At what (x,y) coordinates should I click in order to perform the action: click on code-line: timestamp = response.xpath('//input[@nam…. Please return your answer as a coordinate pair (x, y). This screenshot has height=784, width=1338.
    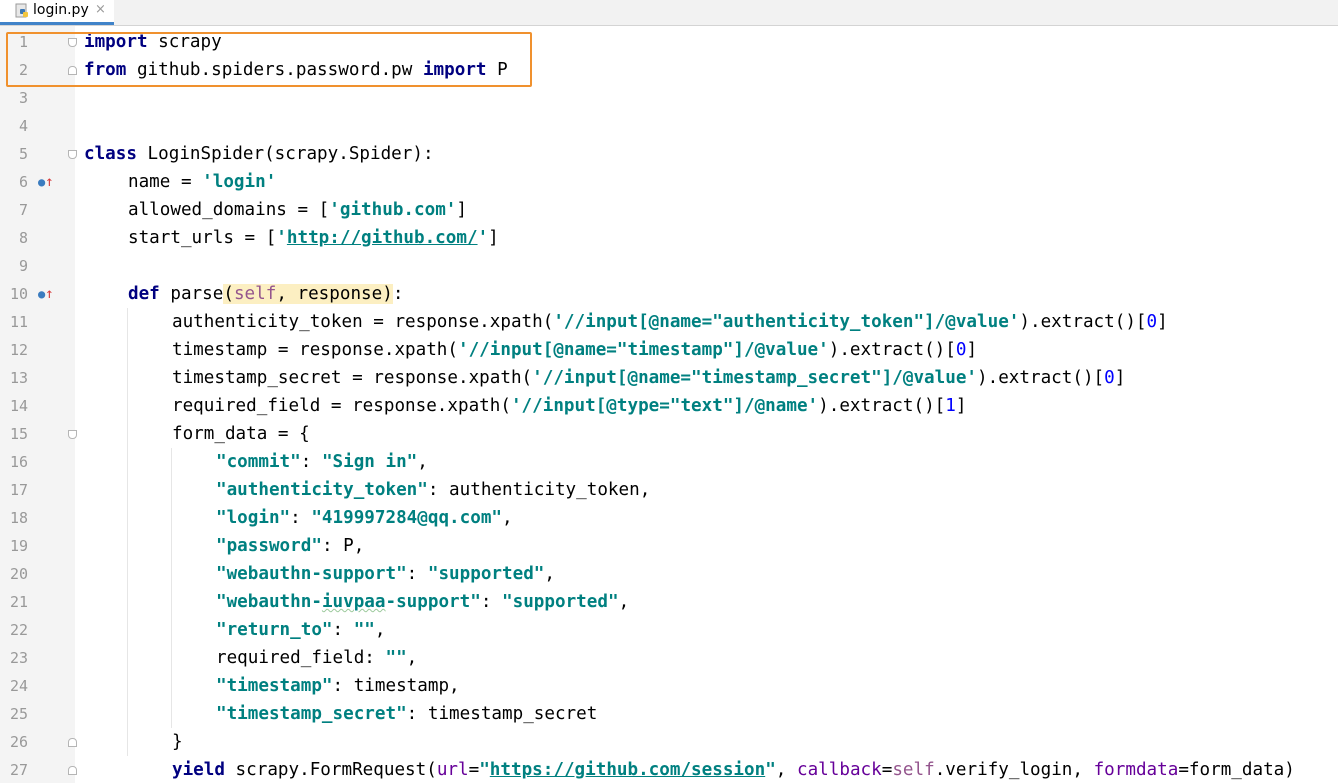
    Looking at the image, I should click on (574, 350).